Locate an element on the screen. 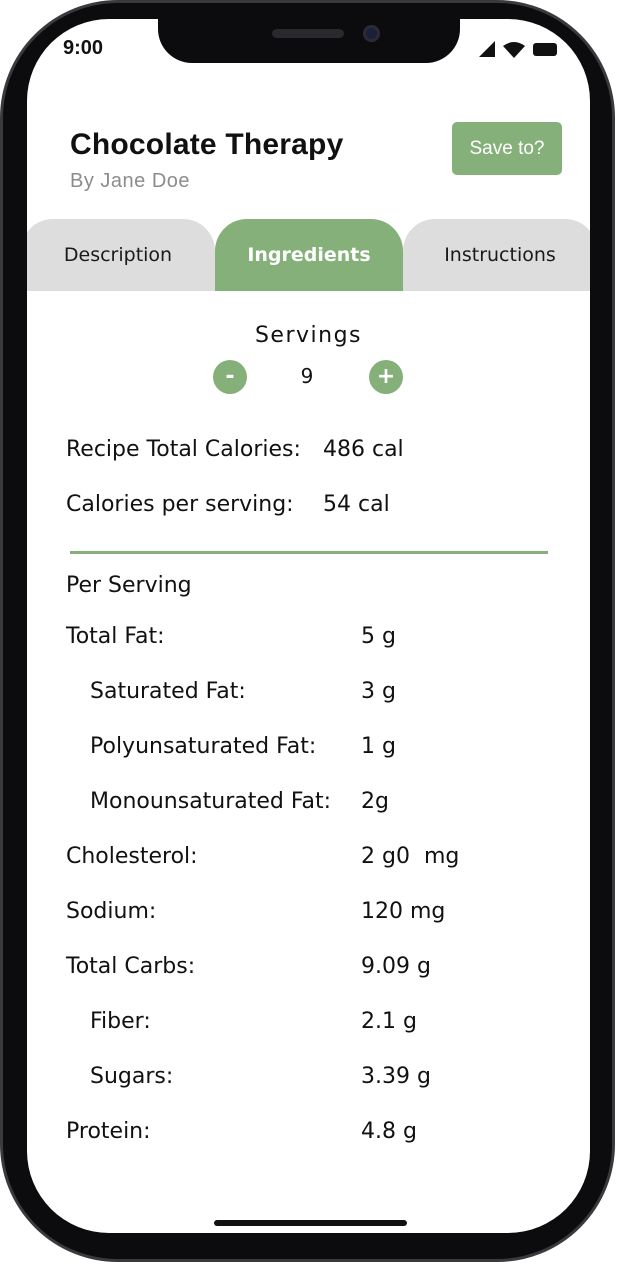 The width and height of the screenshot is (621, 1267). nutrition-row: Total Carbs: 9.09 g is located at coordinates (306, 969).